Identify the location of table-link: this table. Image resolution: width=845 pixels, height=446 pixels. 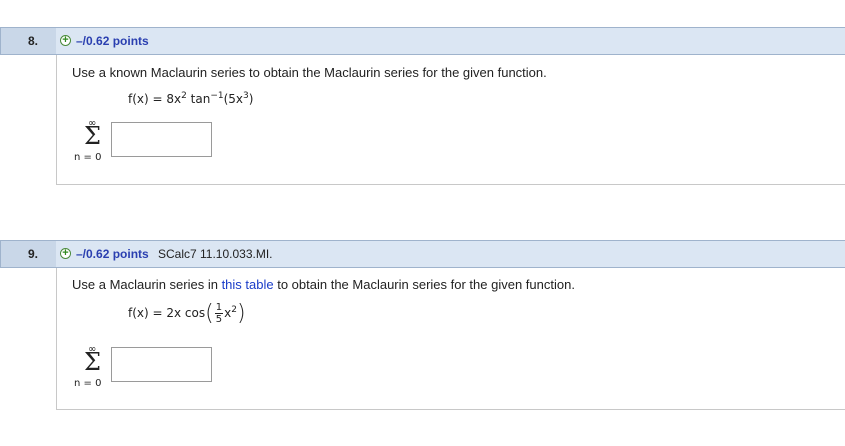
(248, 284).